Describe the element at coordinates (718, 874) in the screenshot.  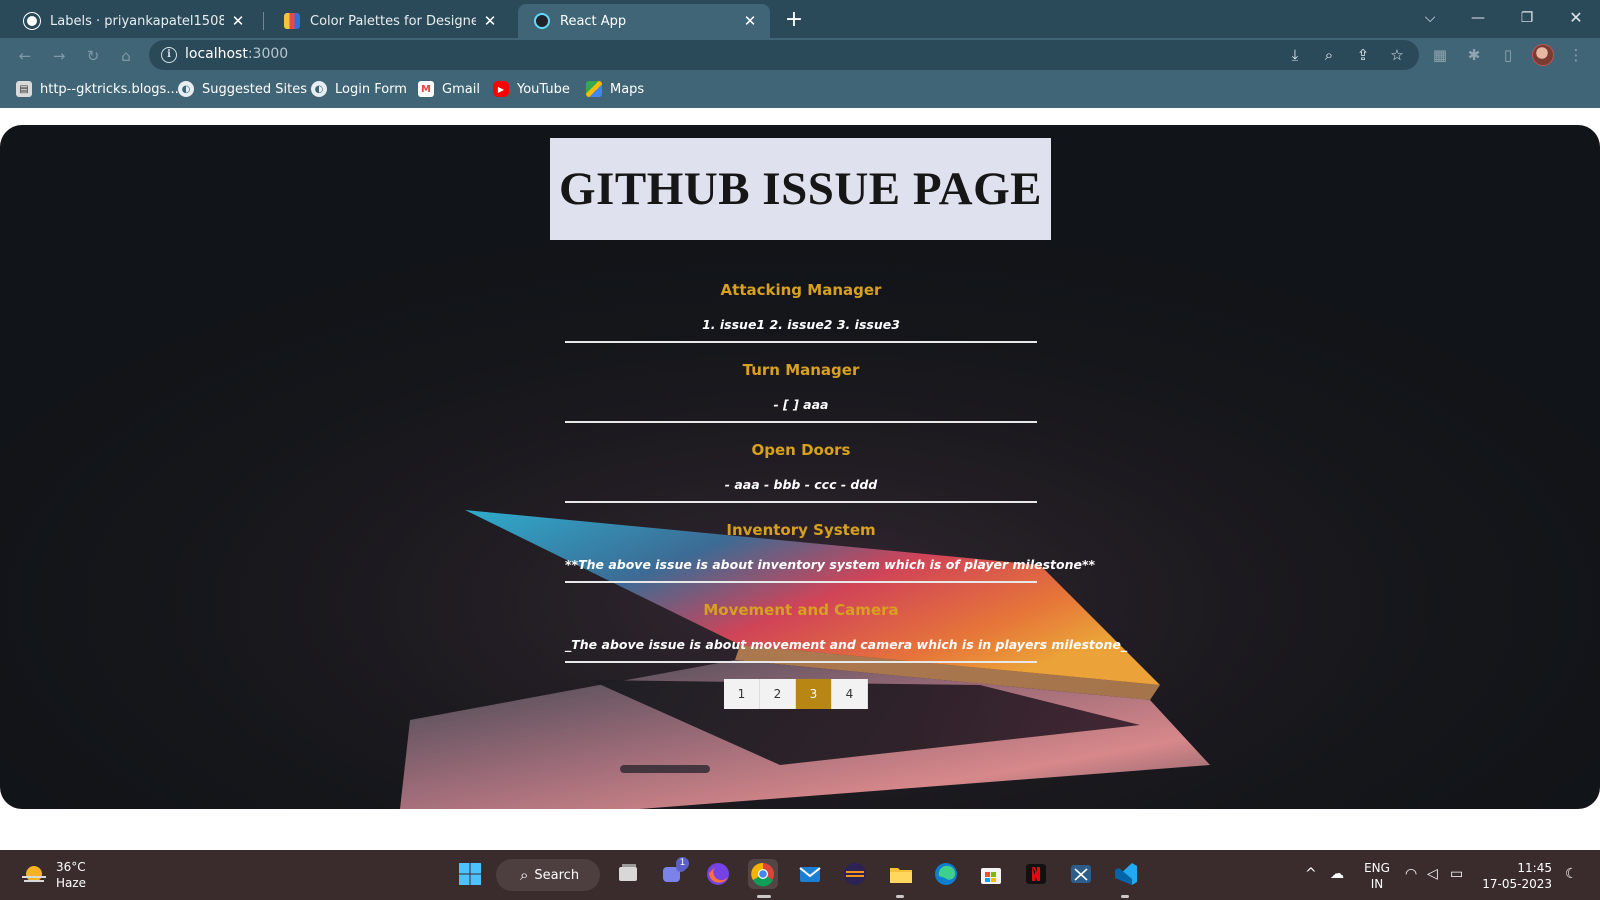
I see `firefox-icon` at that location.